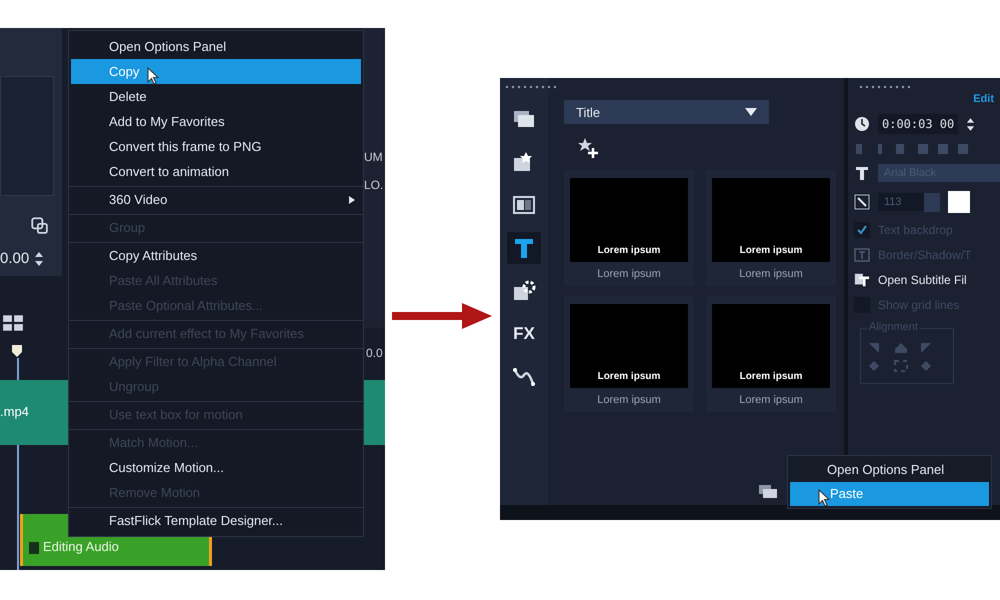  Describe the element at coordinates (862, 255) in the screenshot. I see `border-icon` at that location.